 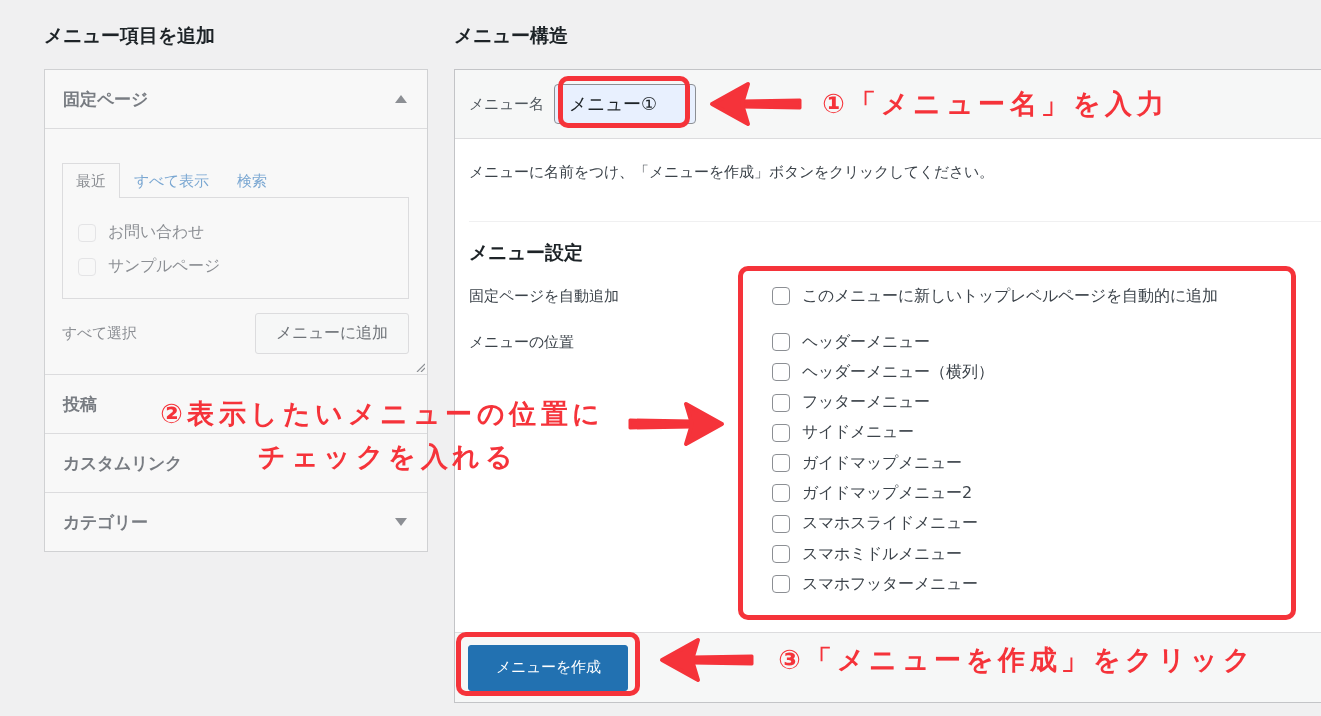 What do you see at coordinates (401, 99) in the screenshot?
I see `collapse-arrow-icon` at bounding box center [401, 99].